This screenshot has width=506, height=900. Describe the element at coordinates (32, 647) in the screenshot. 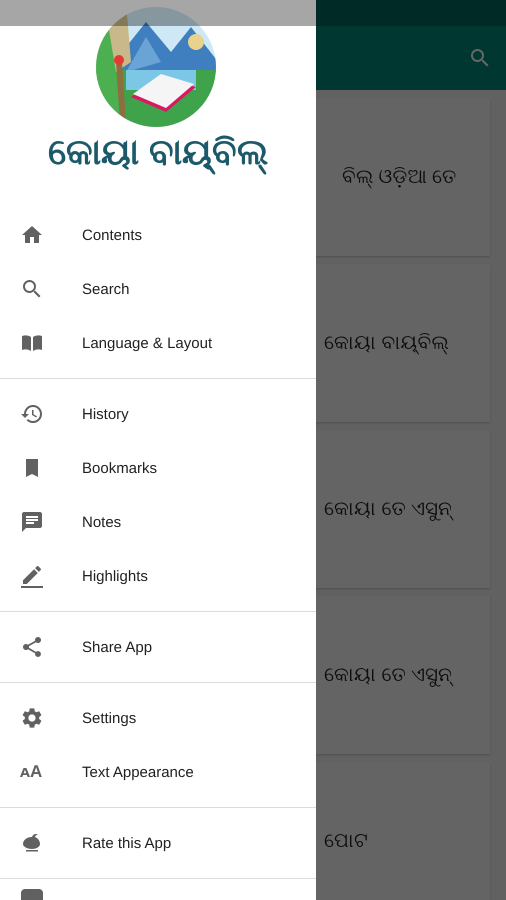

I see `share-icon` at that location.